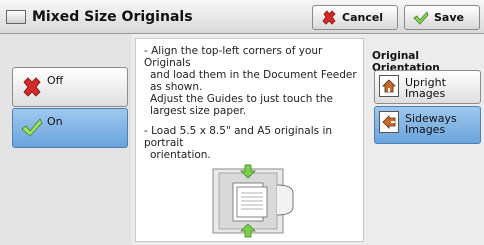 The height and width of the screenshot is (245, 484). What do you see at coordinates (70, 87) in the screenshot?
I see `off-option-button: Off` at bounding box center [70, 87].